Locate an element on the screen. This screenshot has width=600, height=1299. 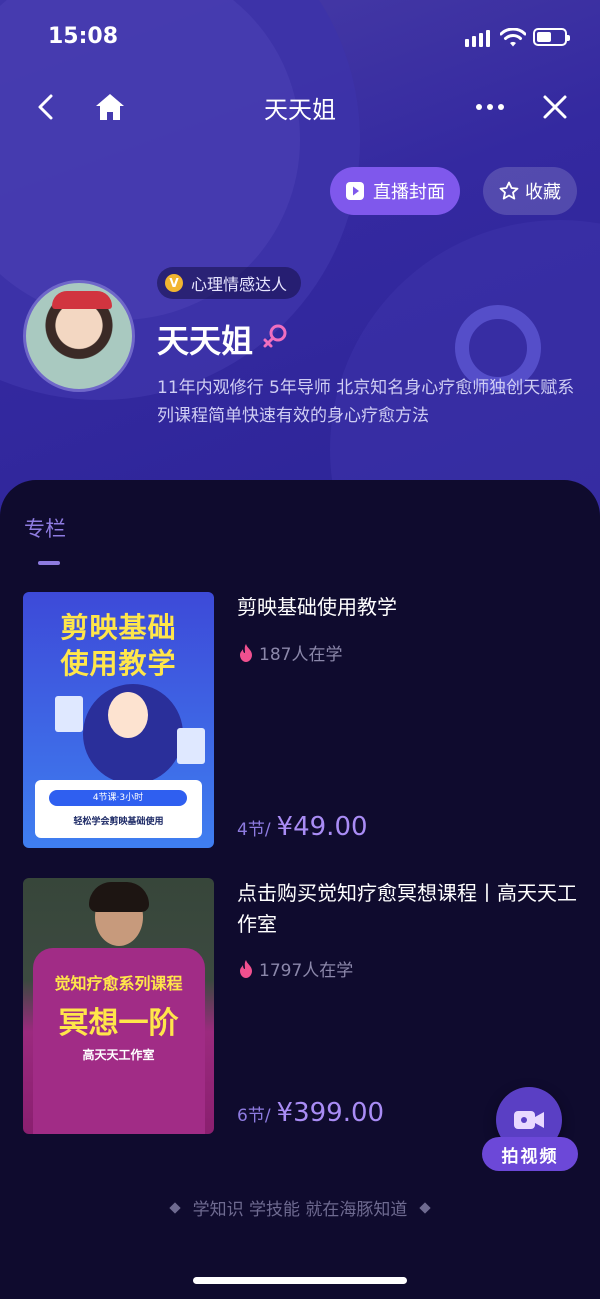
learner-count: 1797人在学 is located at coordinates (295, 968).